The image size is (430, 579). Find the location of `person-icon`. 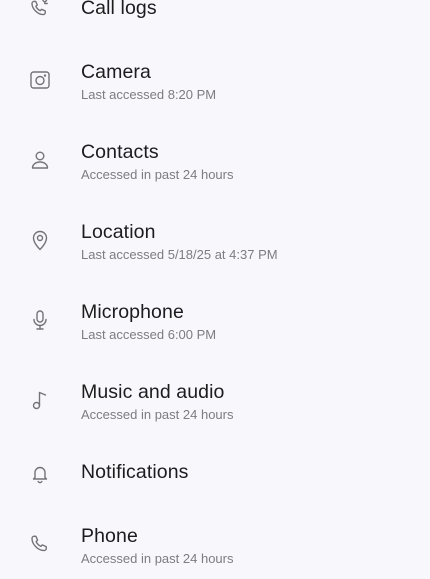

person-icon is located at coordinates (40, 160).